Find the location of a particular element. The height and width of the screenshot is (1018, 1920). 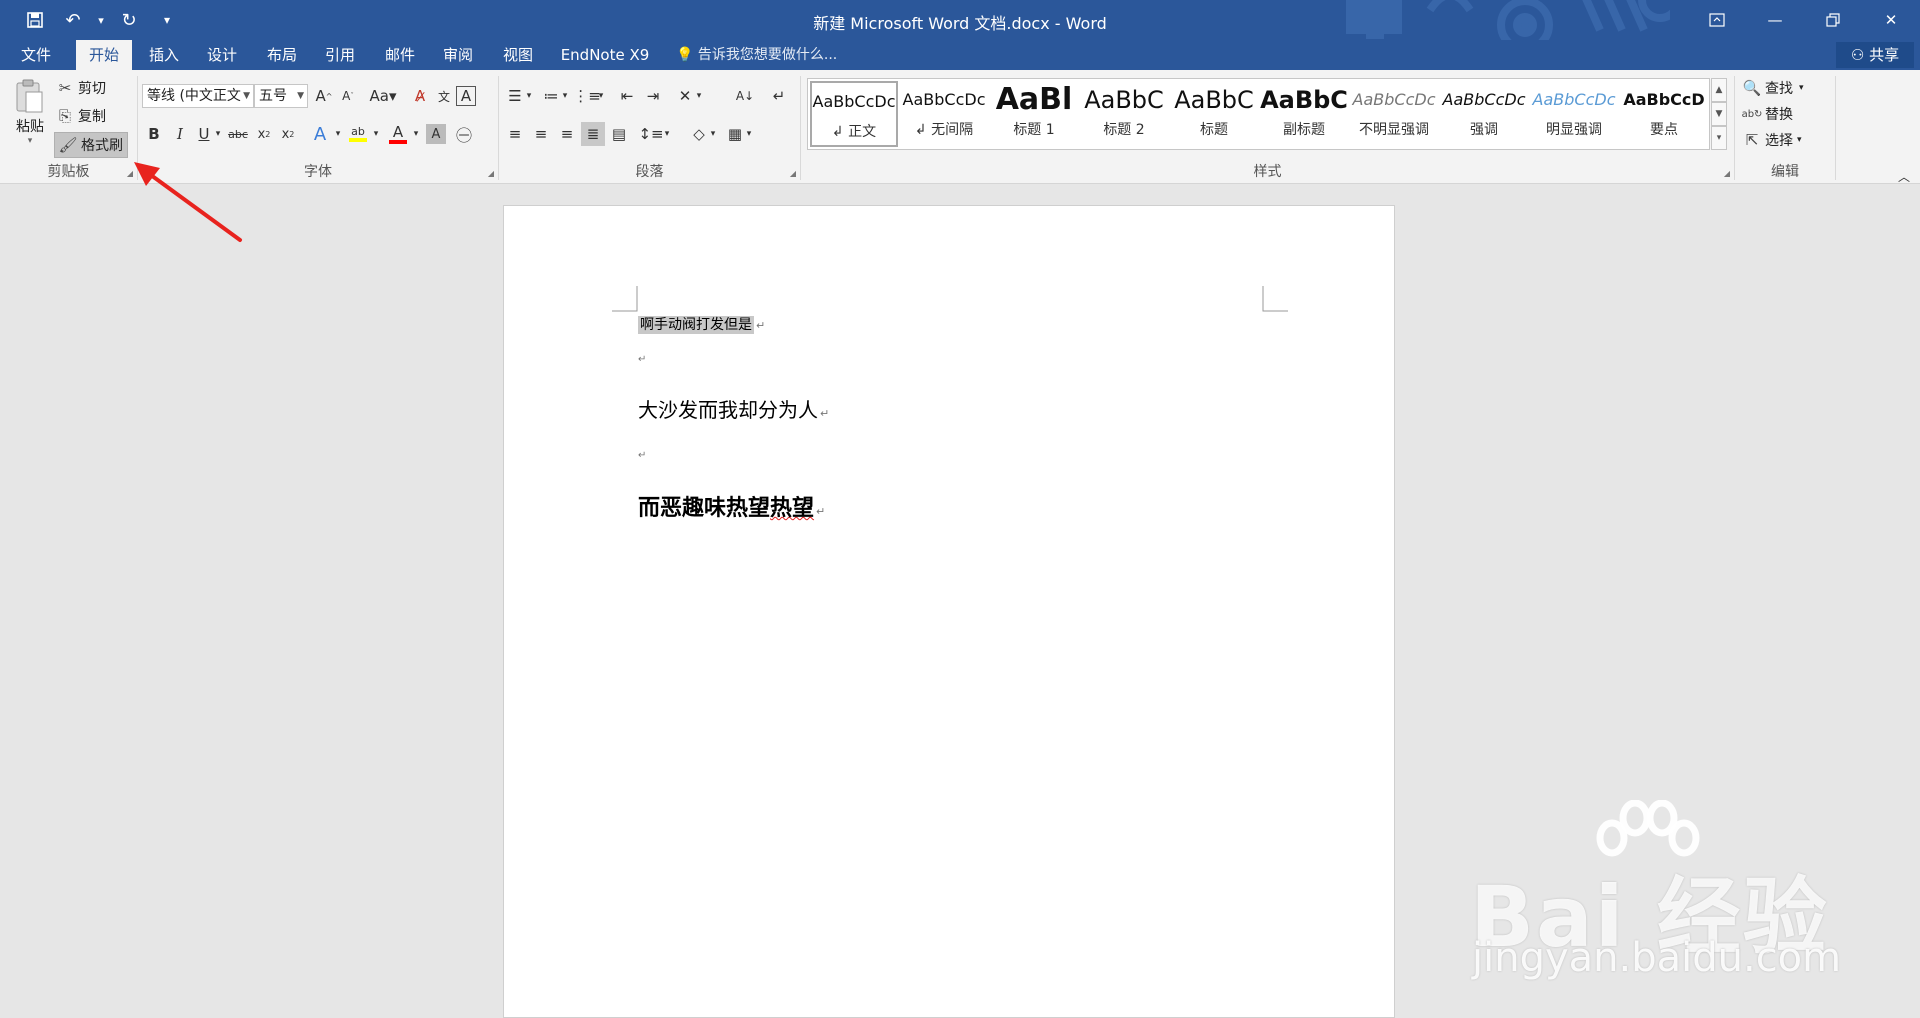

replace-button: ab↻ 替换 is located at coordinates (1767, 114).